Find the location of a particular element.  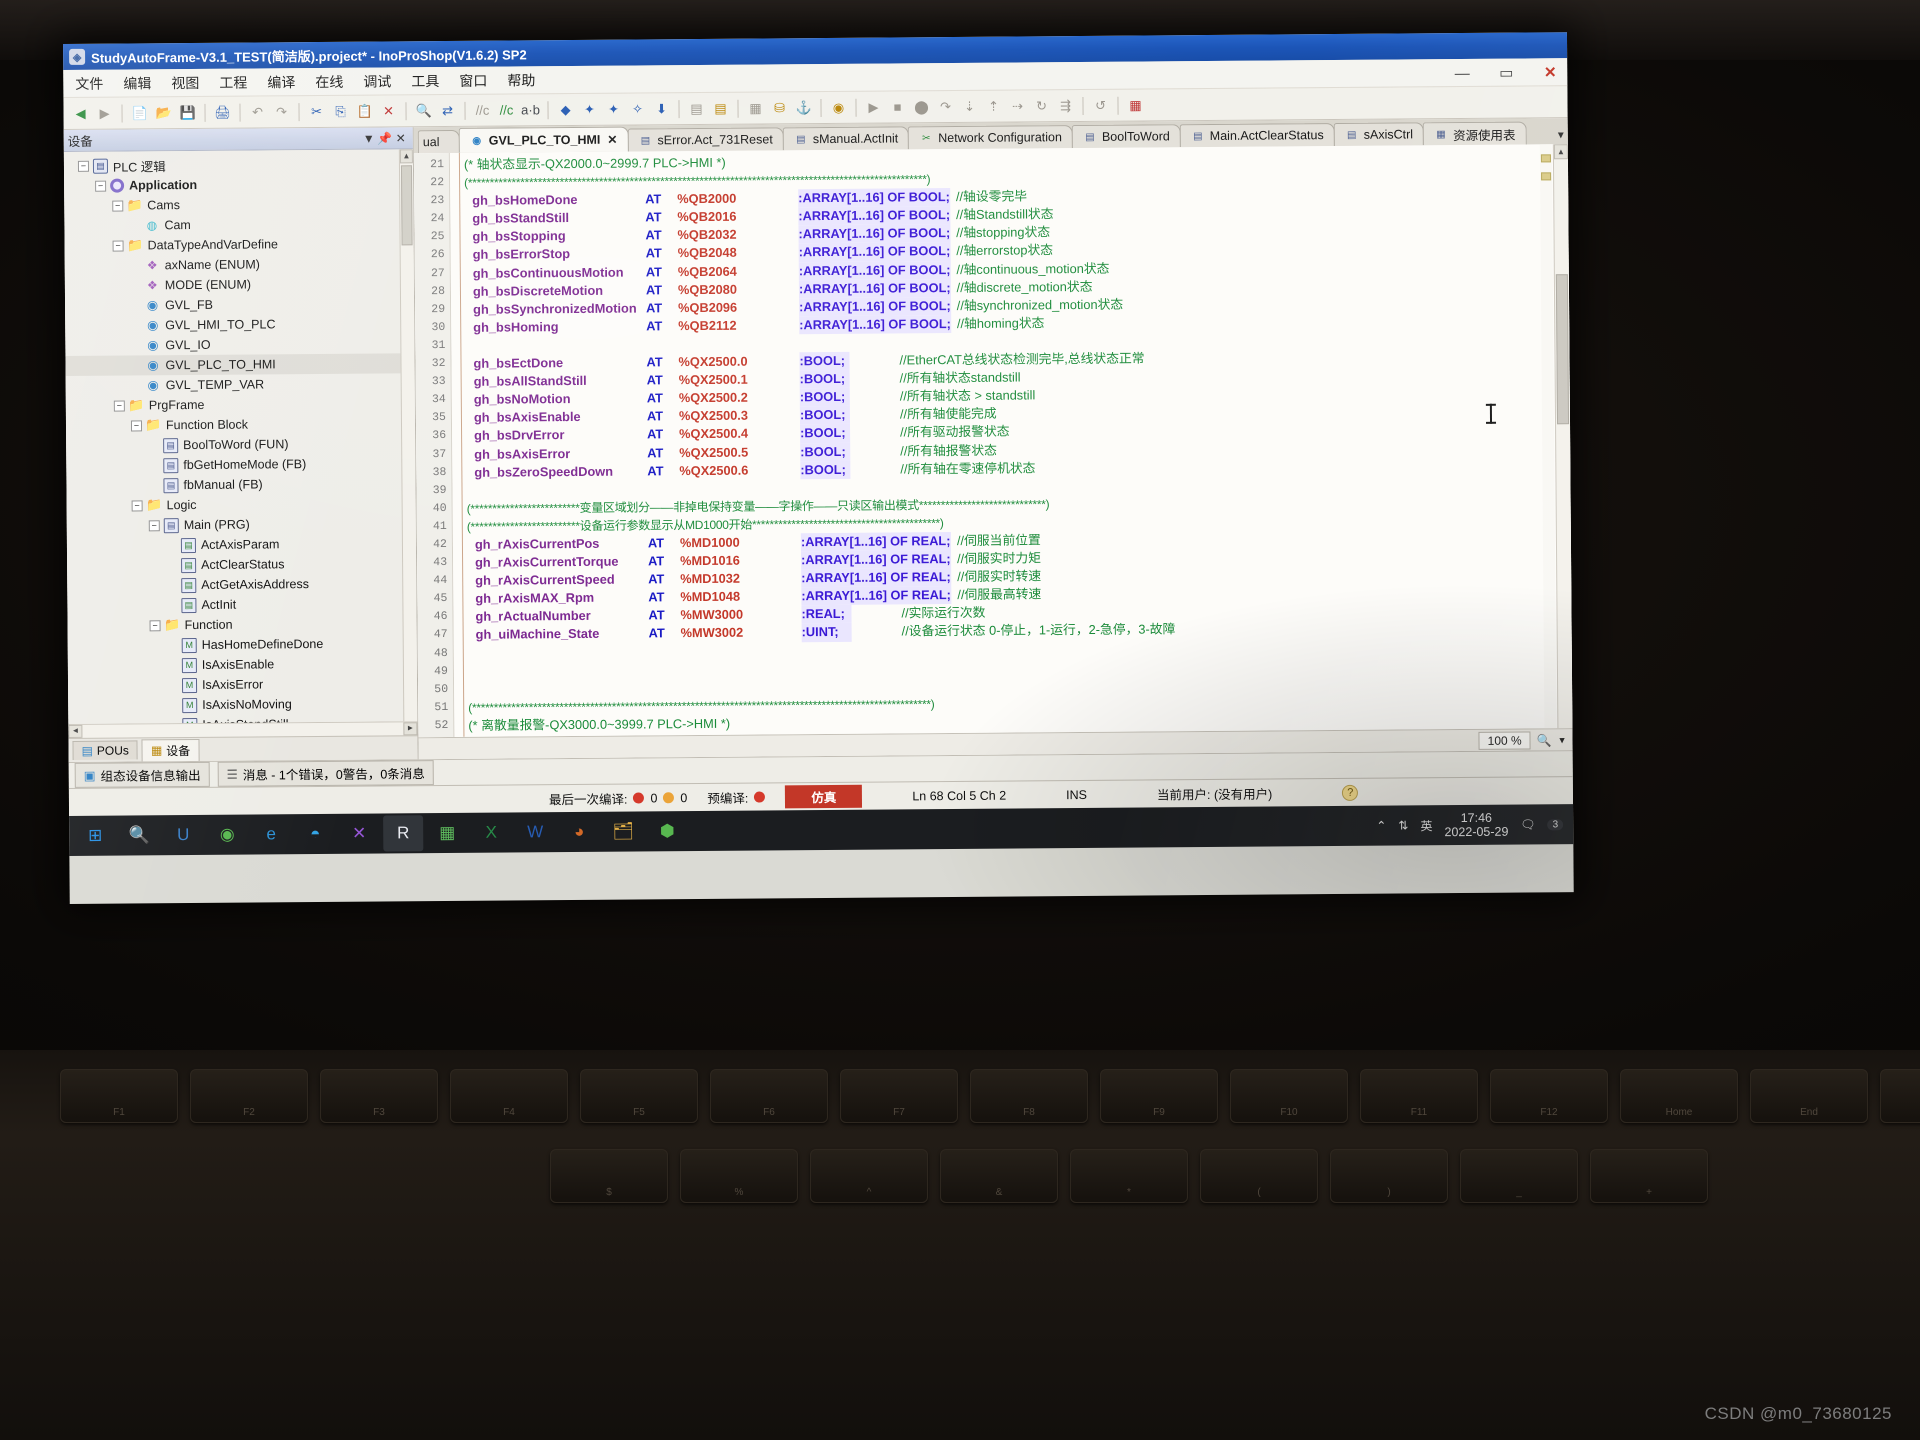

tree-item-function: − 📁 Function is located at coordinates (241, 624).